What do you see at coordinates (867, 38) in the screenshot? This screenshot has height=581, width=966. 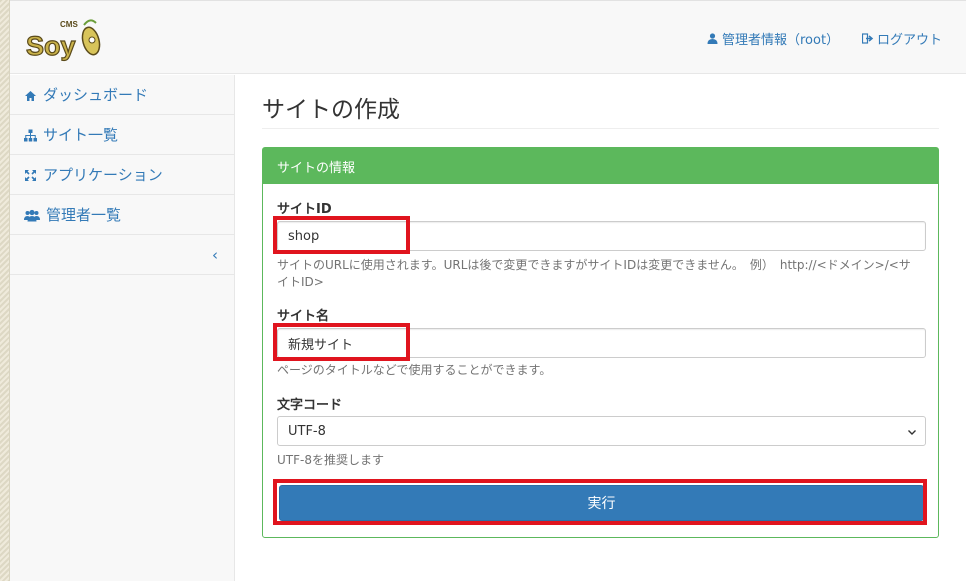 I see `sign-out-icon` at bounding box center [867, 38].